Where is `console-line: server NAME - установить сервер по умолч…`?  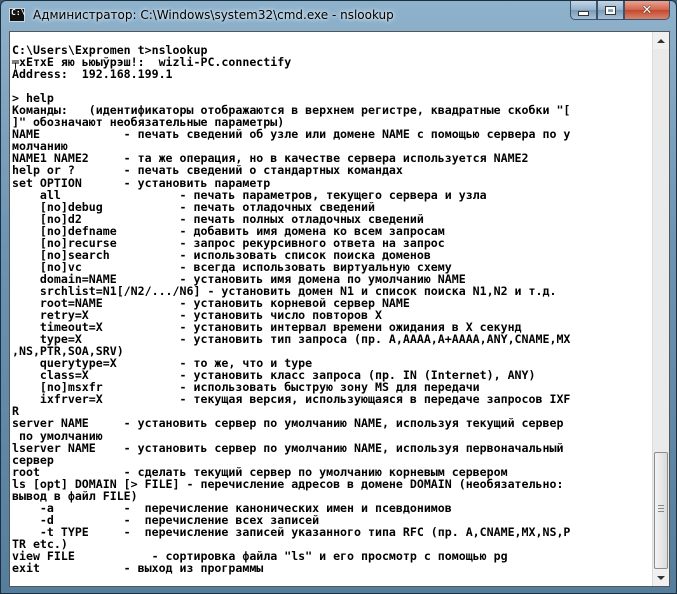 console-line: server NAME - установить сервер по умолч… is located at coordinates (288, 423).